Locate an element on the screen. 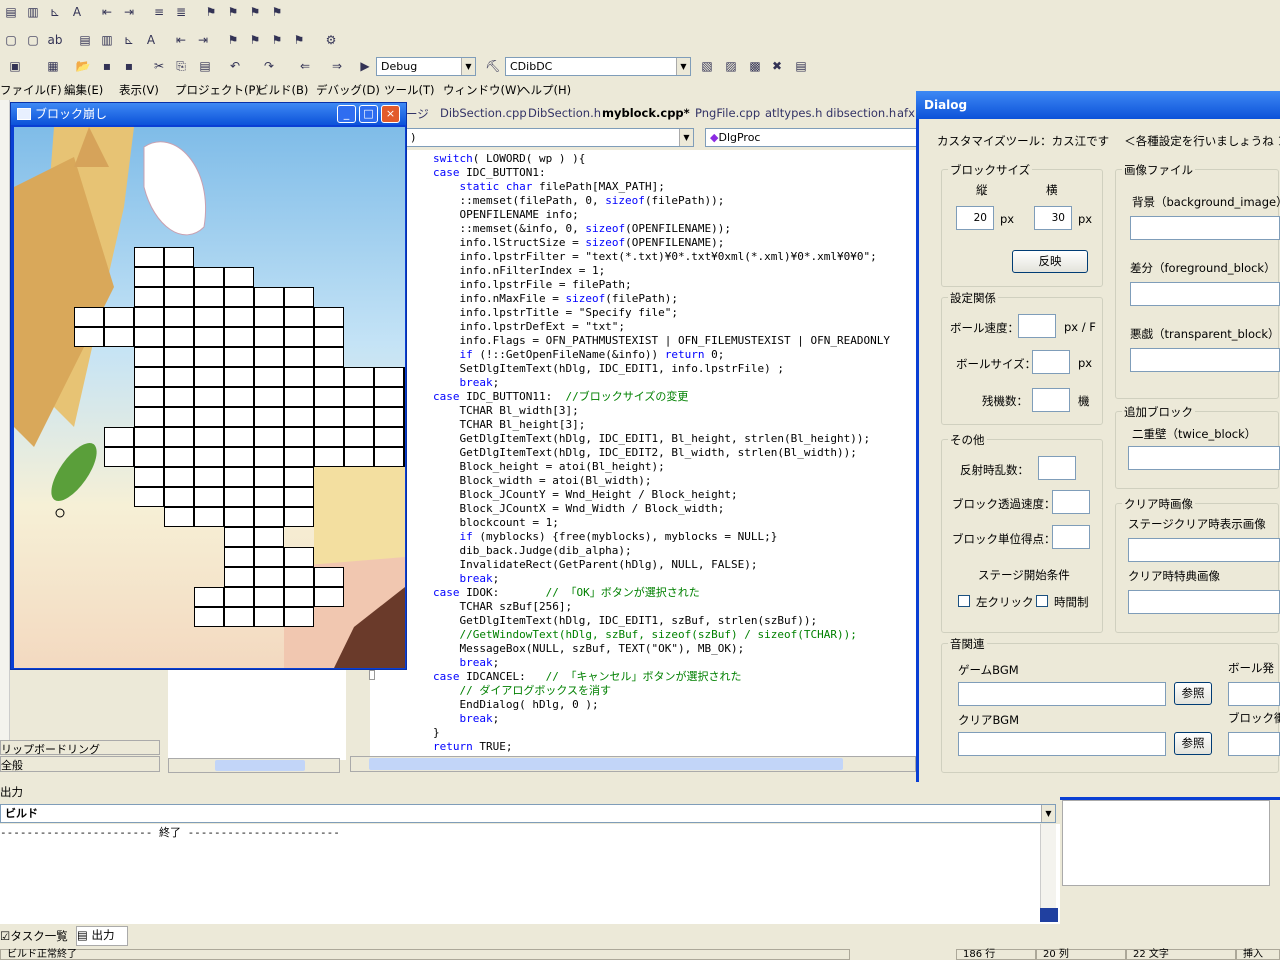 The height and width of the screenshot is (960, 1280). toolbar-icon: ab is located at coordinates (55, 40).